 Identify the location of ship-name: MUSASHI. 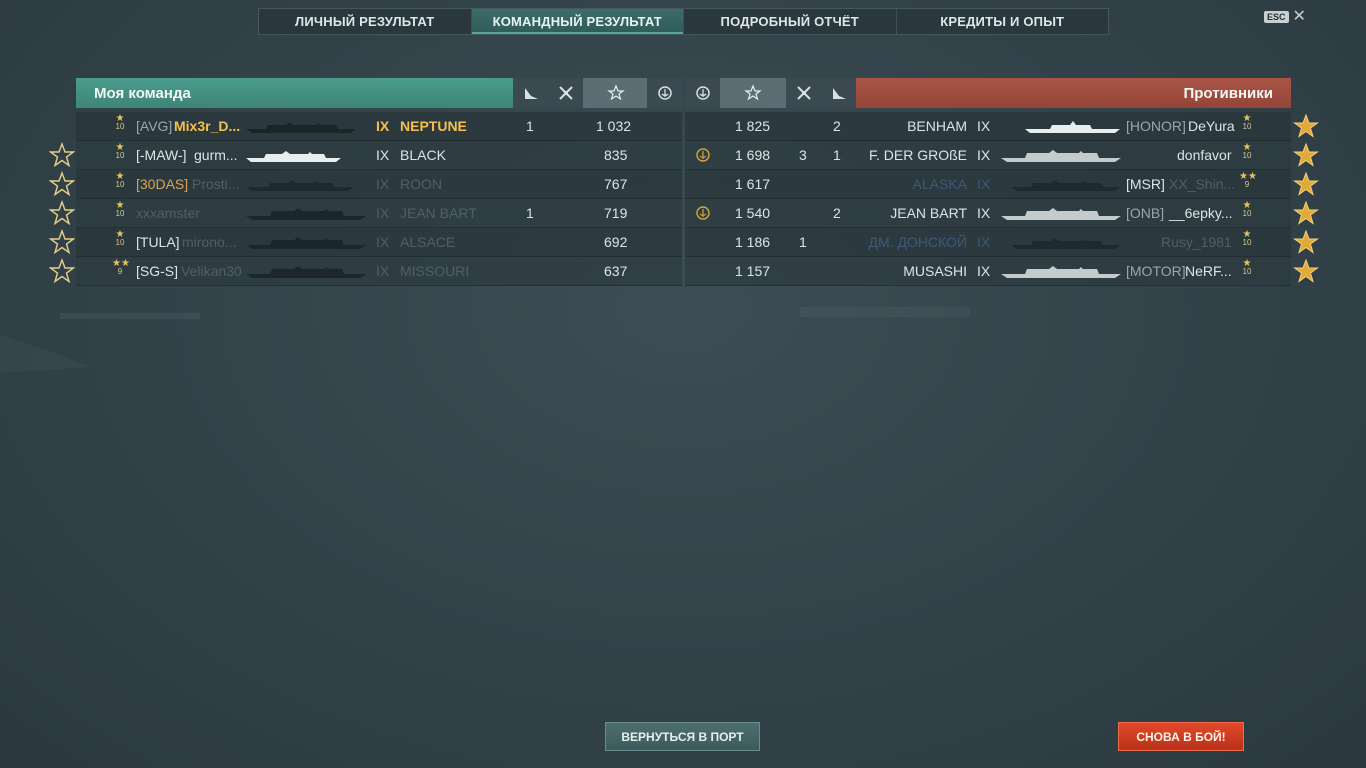
(935, 271).